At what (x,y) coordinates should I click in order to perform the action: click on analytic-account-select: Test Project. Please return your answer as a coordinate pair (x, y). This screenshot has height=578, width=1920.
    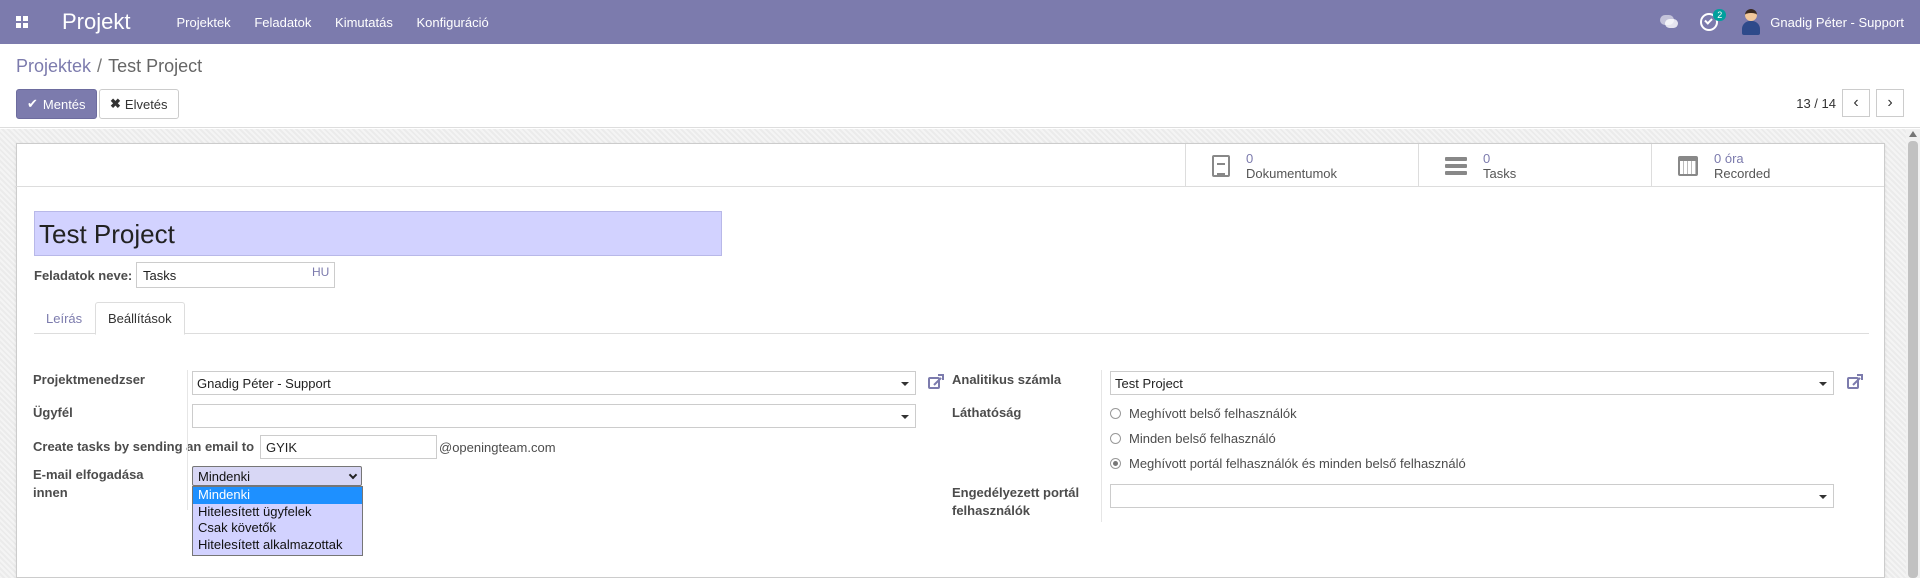
    Looking at the image, I should click on (1472, 383).